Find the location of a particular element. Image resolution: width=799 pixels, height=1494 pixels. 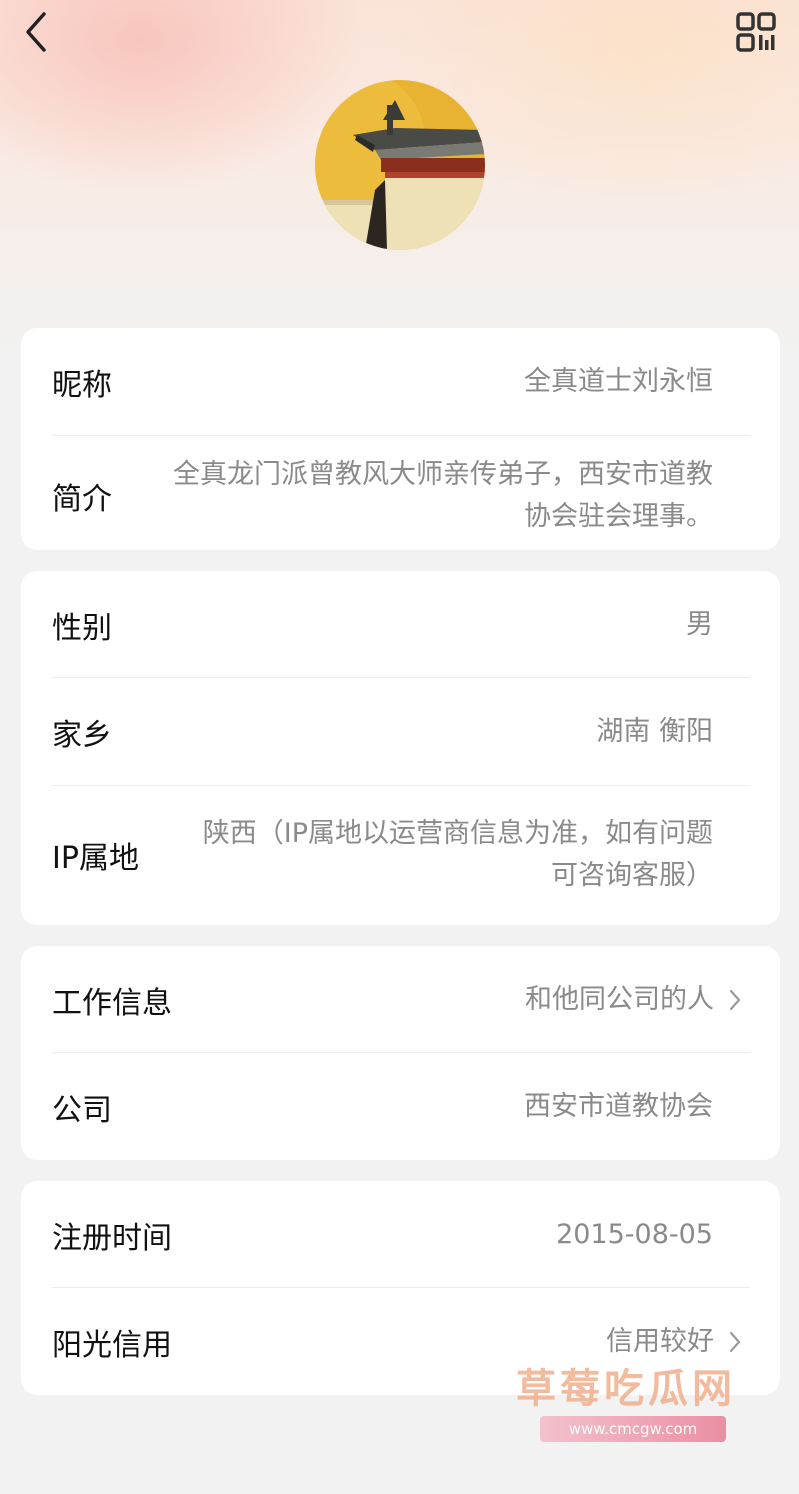

qr-code-icon is located at coordinates (756, 32).